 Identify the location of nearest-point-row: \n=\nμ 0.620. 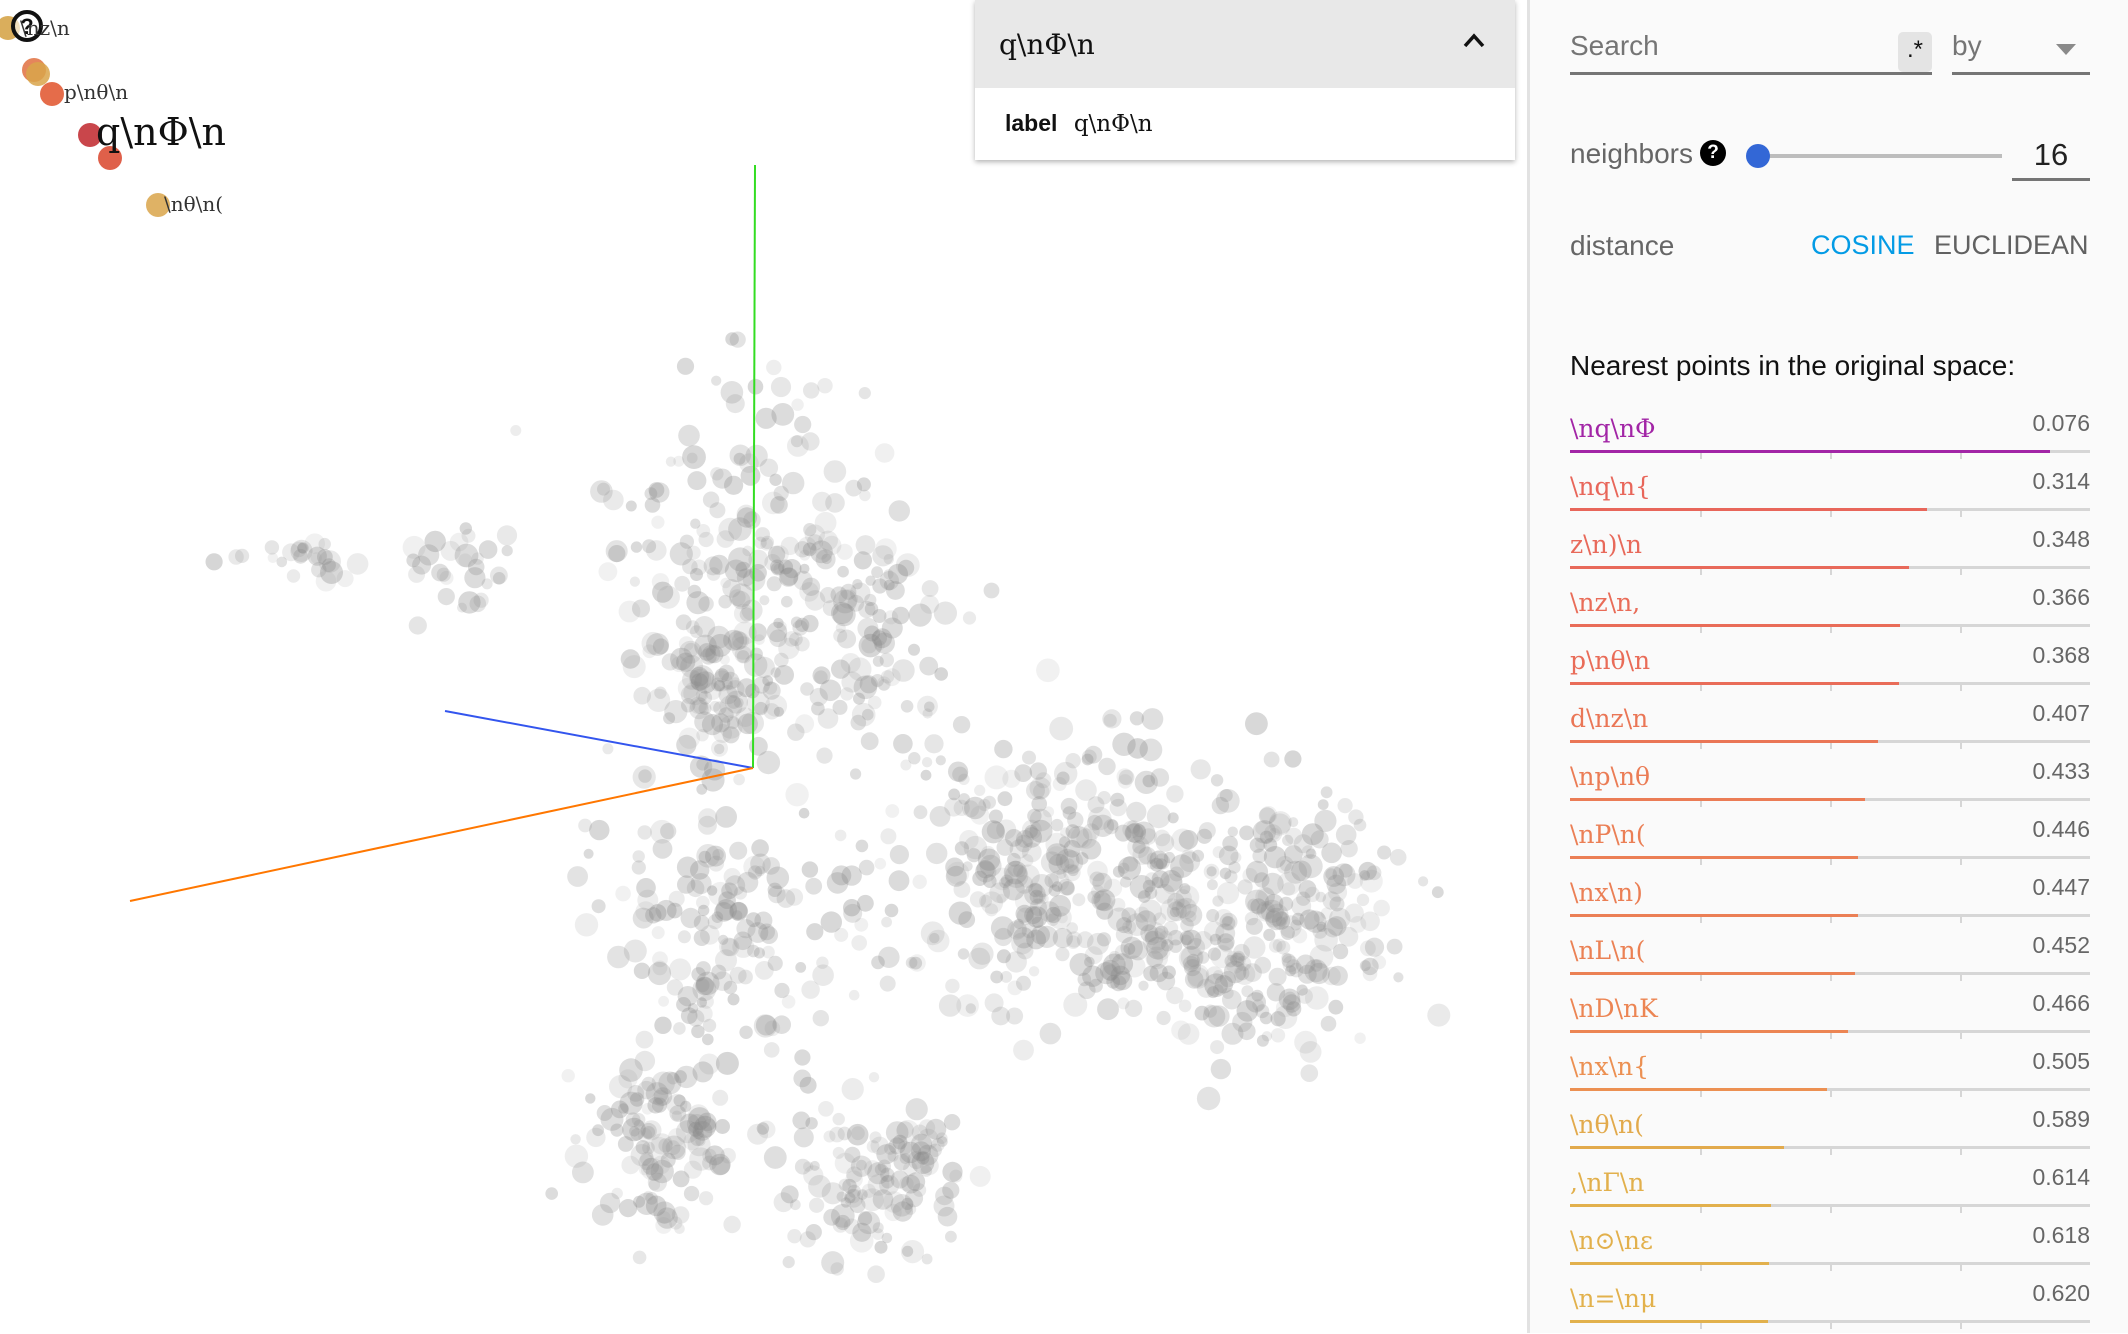
(1830, 1305).